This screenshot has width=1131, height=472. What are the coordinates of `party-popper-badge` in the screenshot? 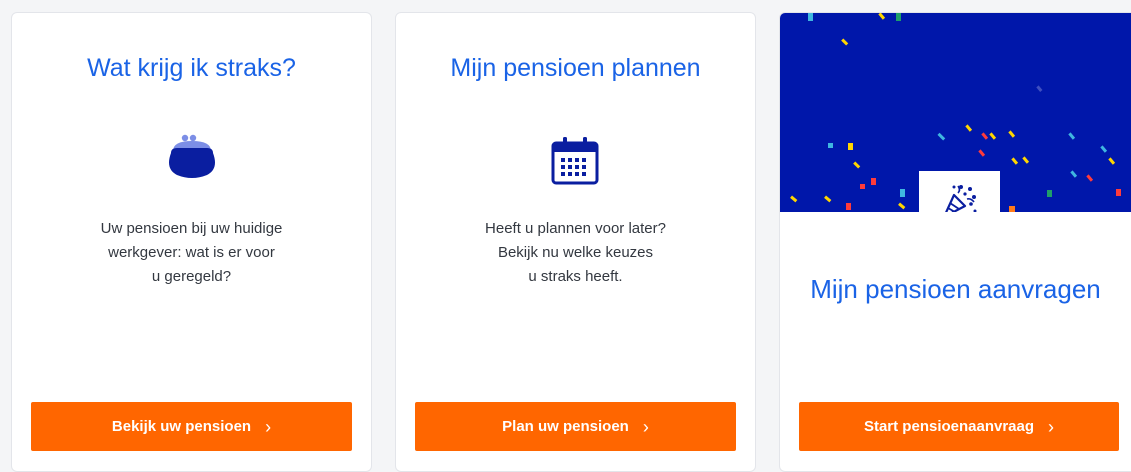 It's located at (959, 191).